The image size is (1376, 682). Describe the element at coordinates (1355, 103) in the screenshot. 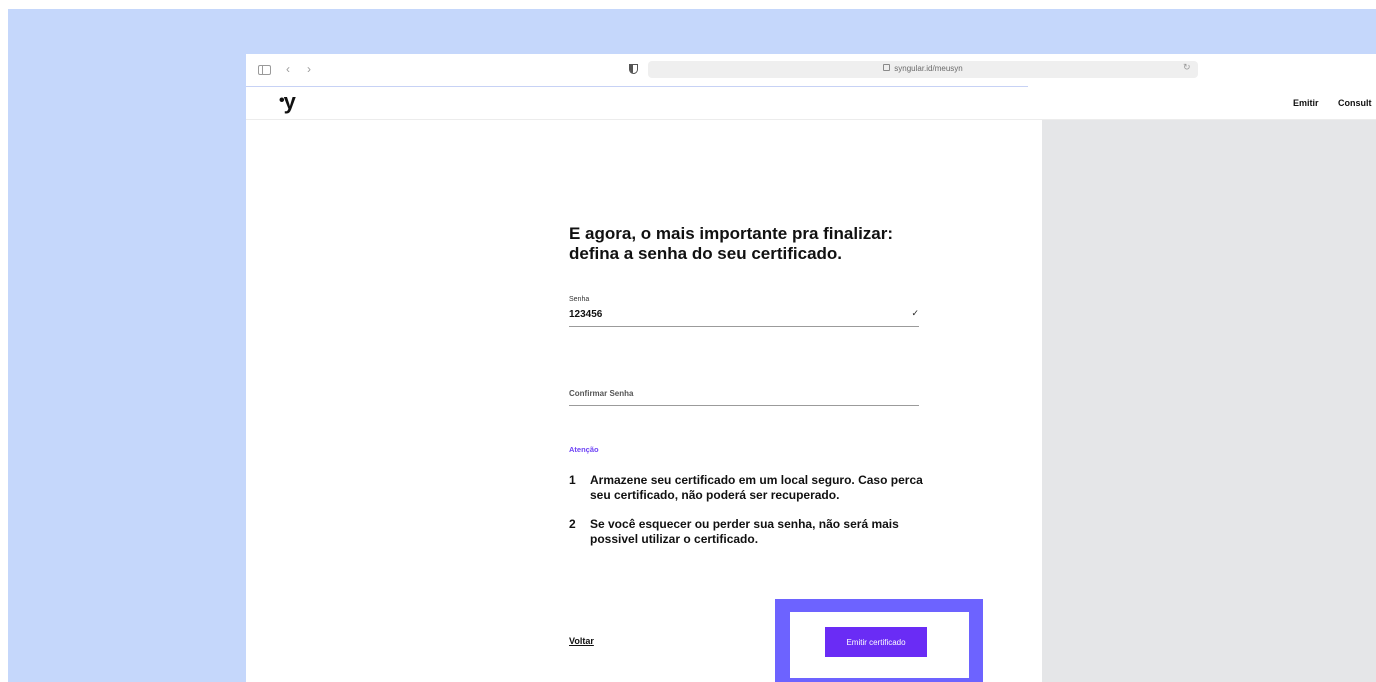

I see `nav-consultar: Consult` at that location.